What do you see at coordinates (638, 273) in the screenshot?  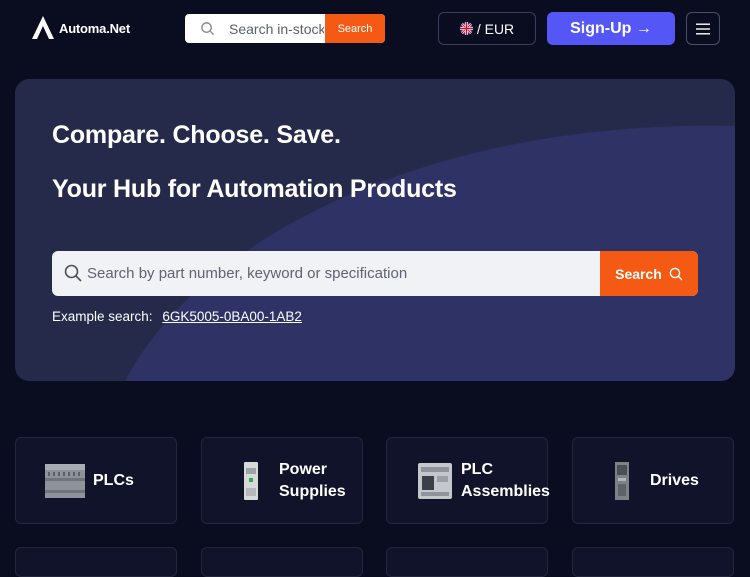 I see `hero-search-button-label: Search` at bounding box center [638, 273].